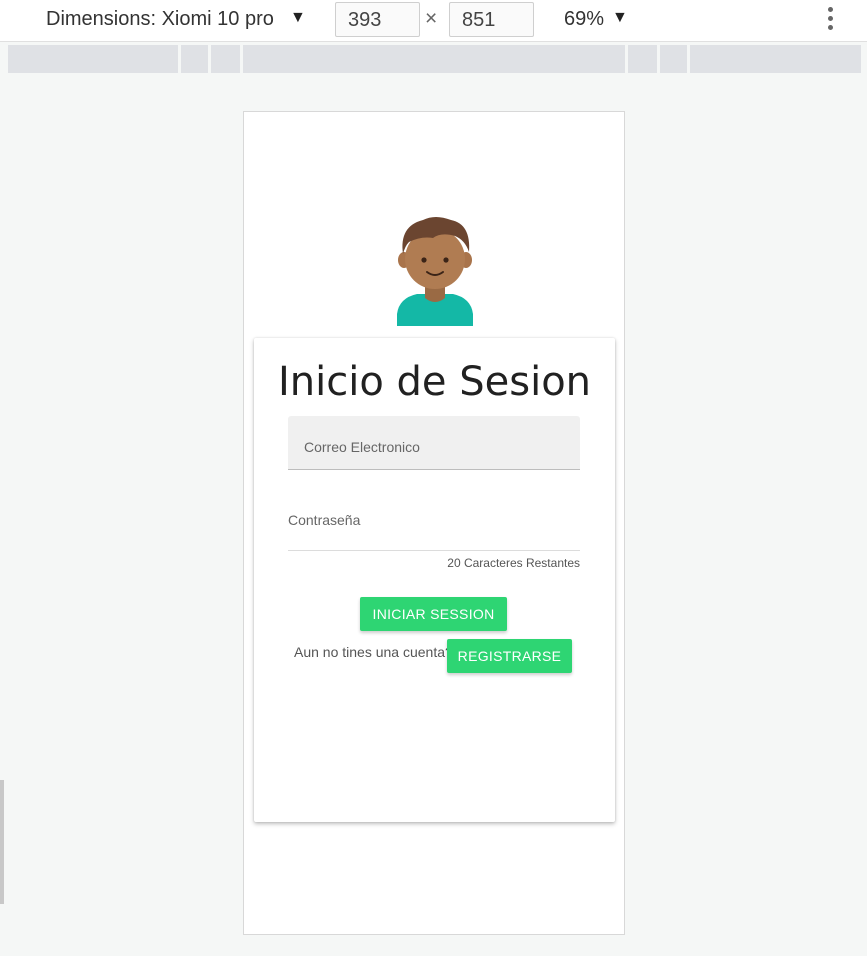 The width and height of the screenshot is (867, 956). I want to click on password-field-container, so click(434, 524).